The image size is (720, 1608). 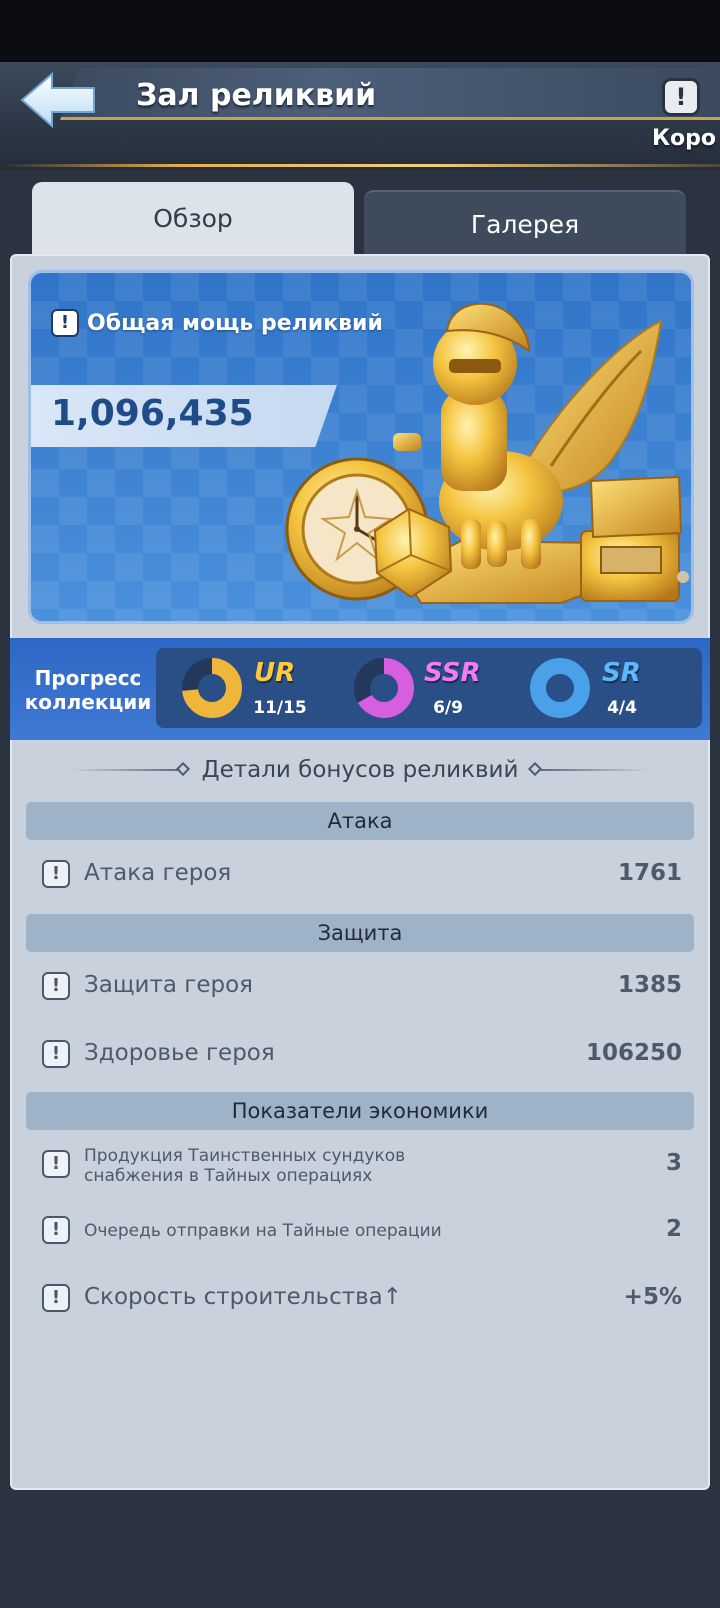 I want to click on rarity-name-sr: SR, so click(x=621, y=673).